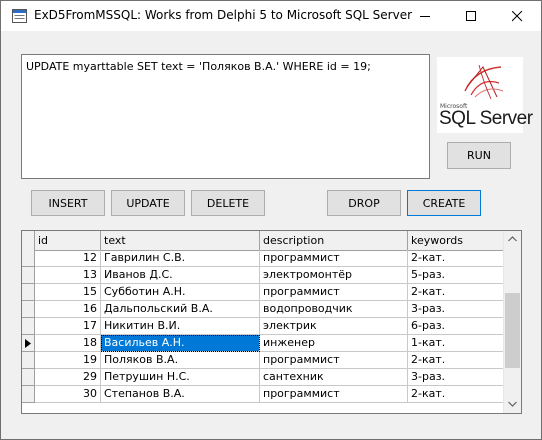 The height and width of the screenshot is (440, 542). I want to click on cell-text: Петрушин Н.С., so click(180, 377).